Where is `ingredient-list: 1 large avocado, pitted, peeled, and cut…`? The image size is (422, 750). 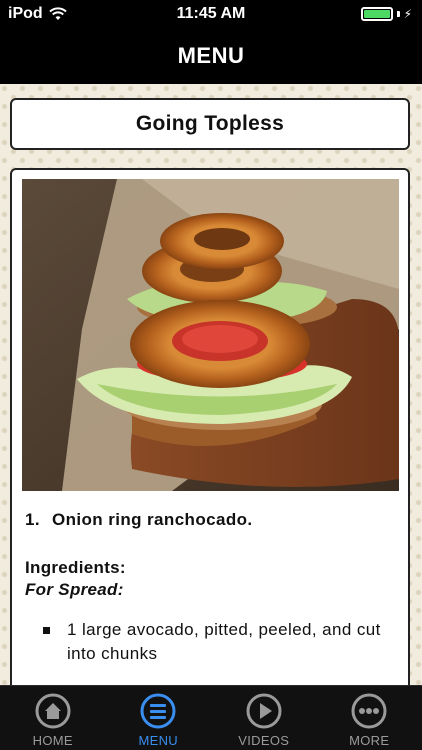
ingredient-list: 1 large avocado, pitted, peeled, and cut… is located at coordinates (210, 642).